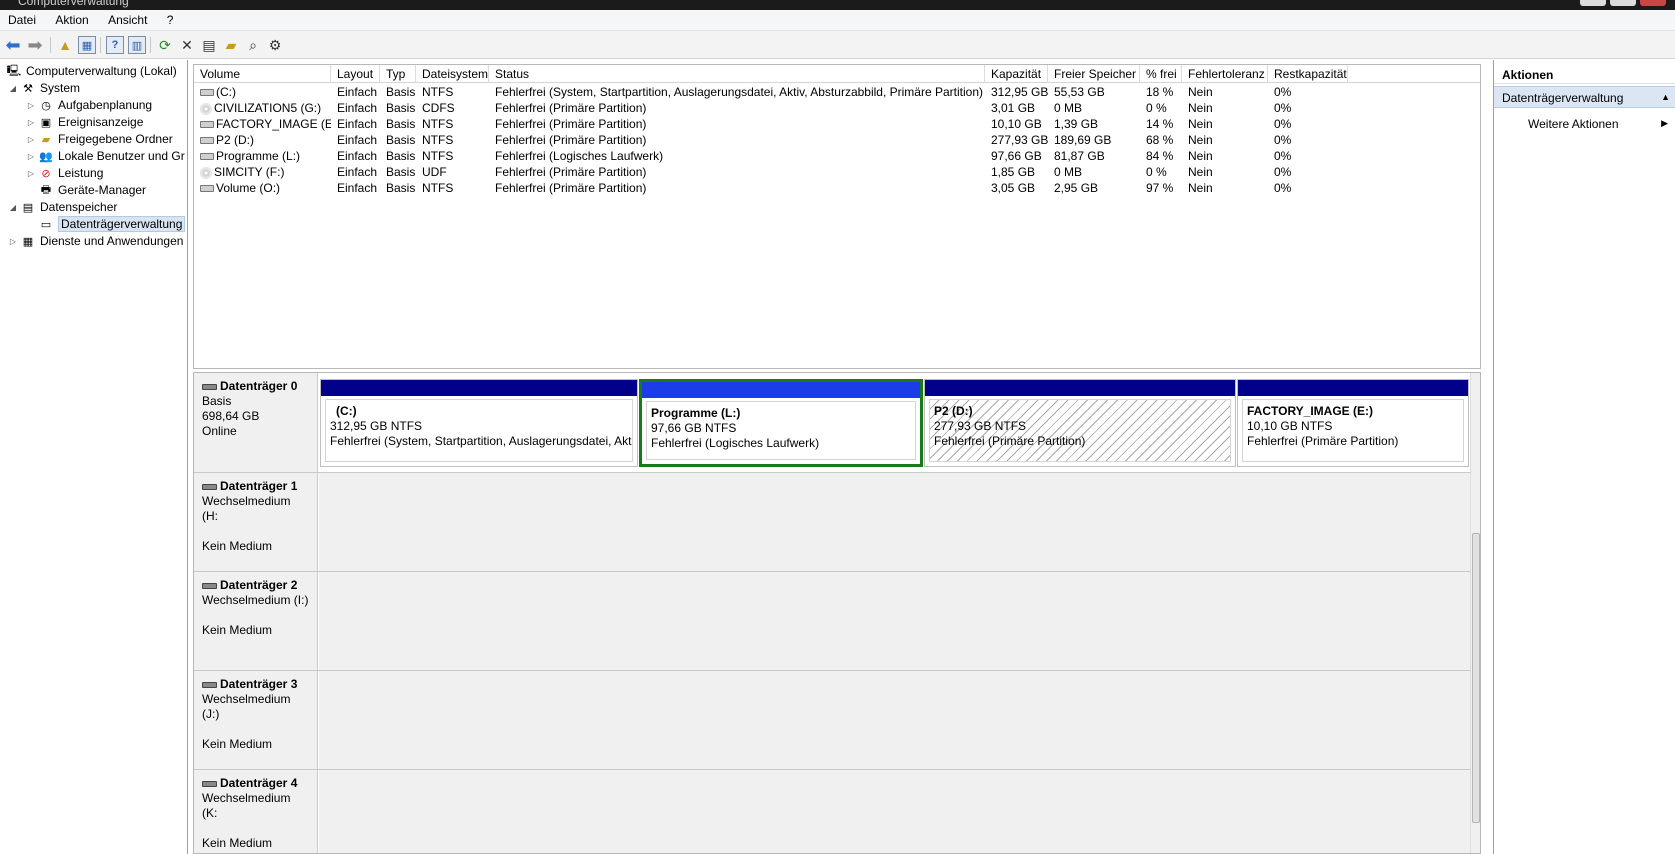 The width and height of the screenshot is (1675, 854). I want to click on tree-geraete-manager: 🖶 Geräte-Manager, so click(91, 190).